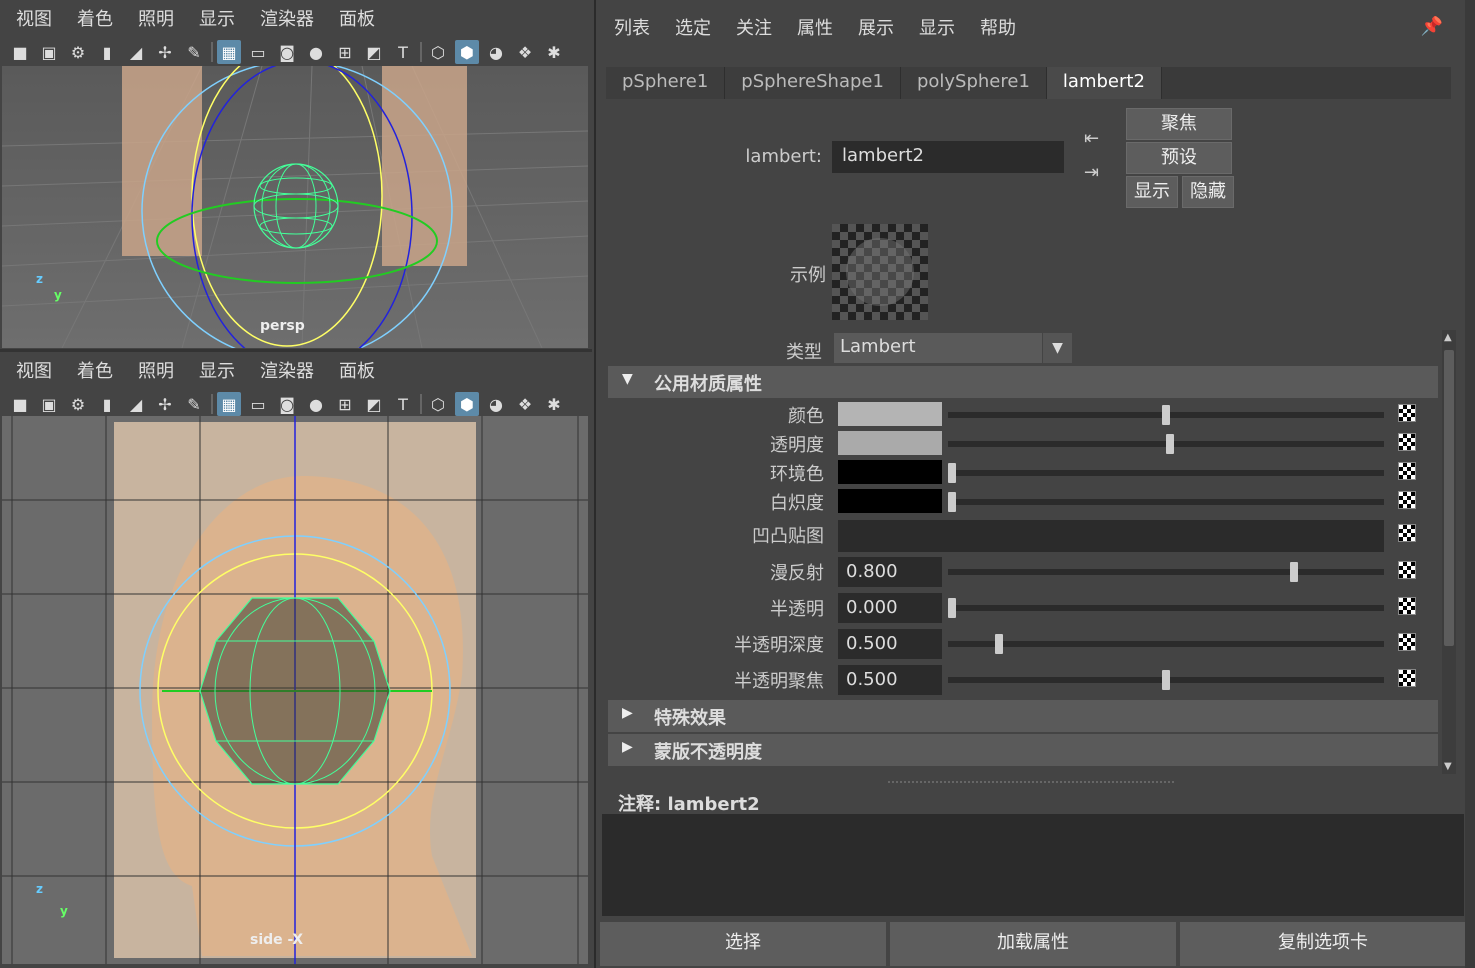  Describe the element at coordinates (1033, 944) in the screenshot. I see `load-attributes-button: 加载属性` at that location.